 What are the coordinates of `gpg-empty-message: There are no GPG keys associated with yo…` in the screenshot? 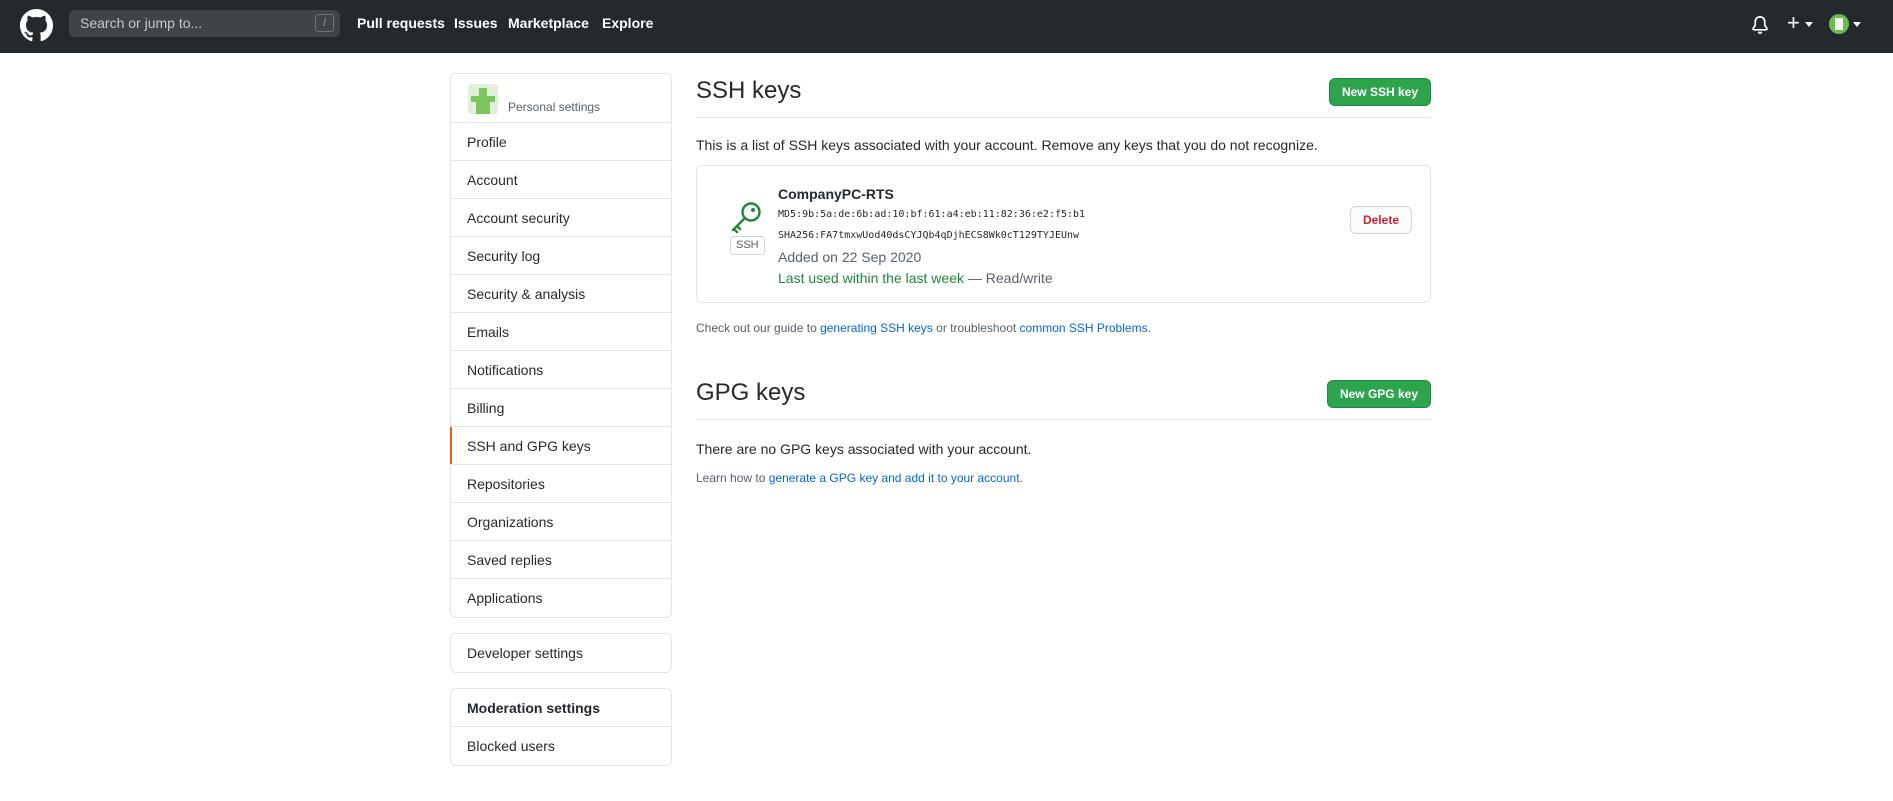 It's located at (864, 449).